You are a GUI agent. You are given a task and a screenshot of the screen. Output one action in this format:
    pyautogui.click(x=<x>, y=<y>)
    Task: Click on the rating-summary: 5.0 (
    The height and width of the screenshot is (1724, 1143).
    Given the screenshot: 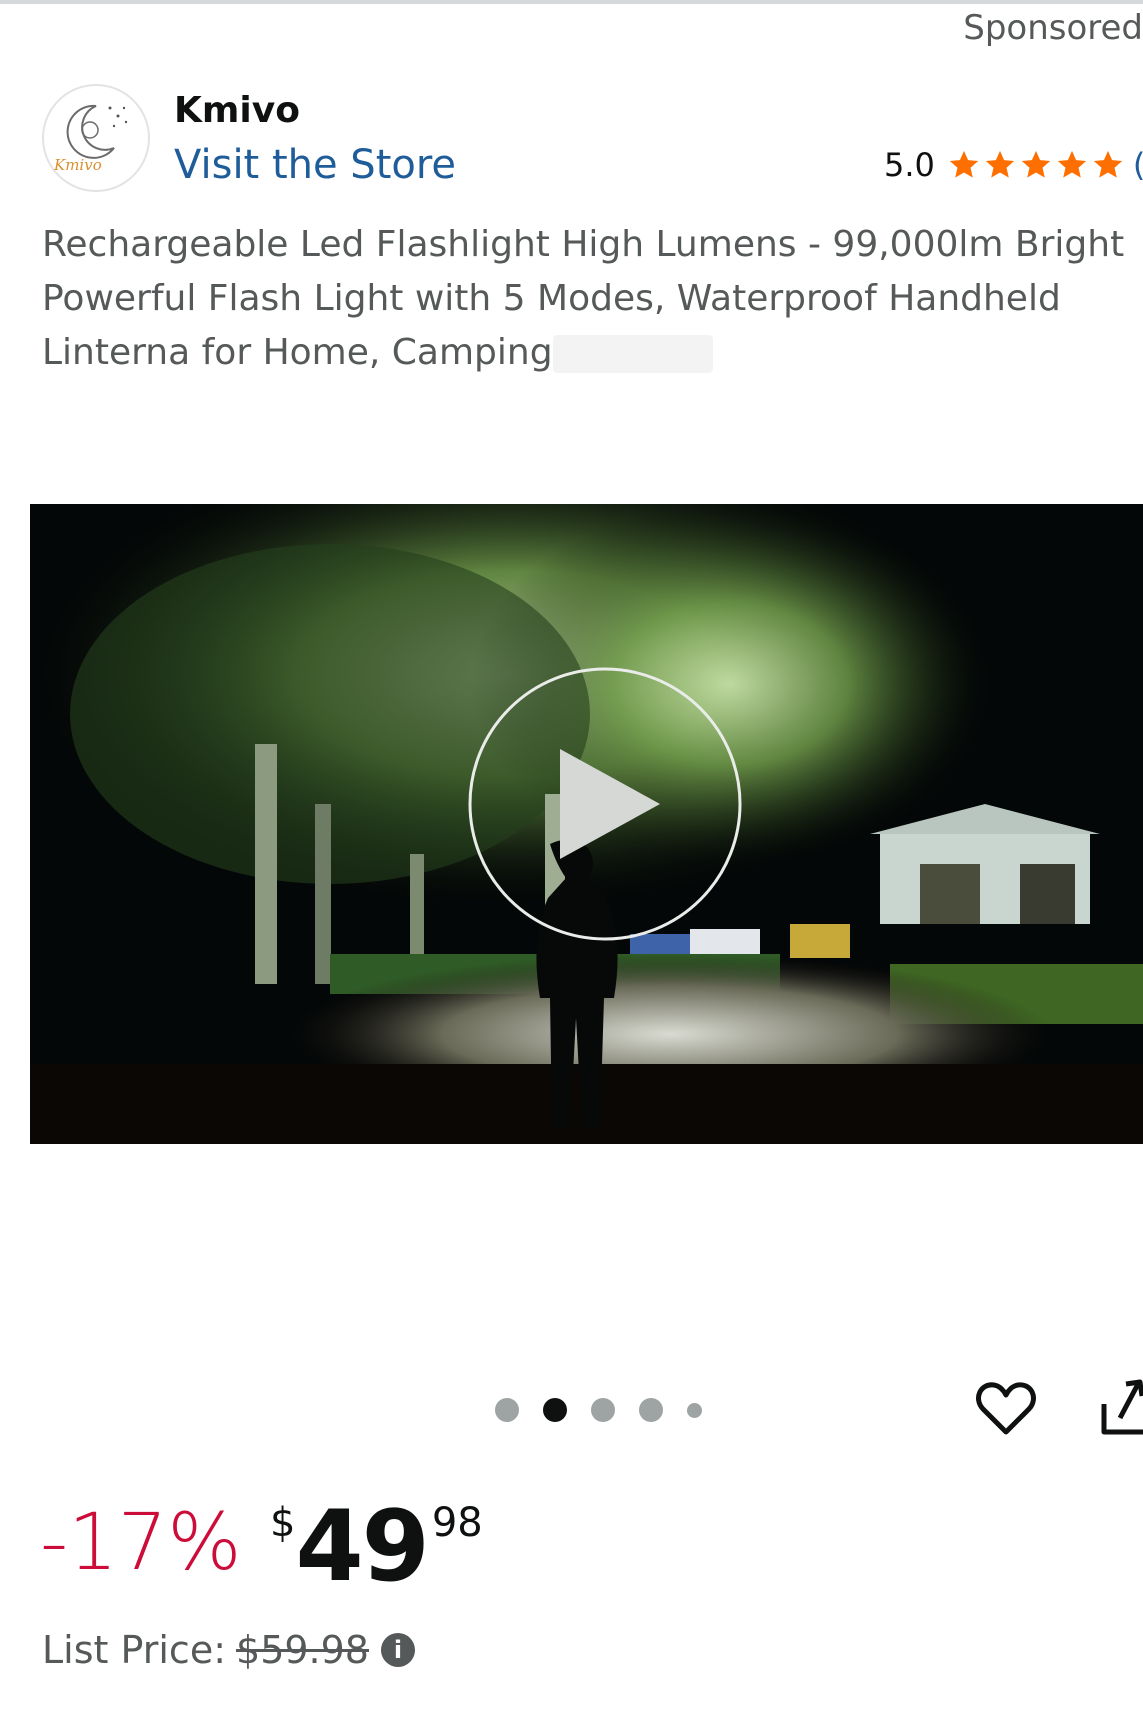 What is the action you would take?
    pyautogui.click(x=1013, y=165)
    